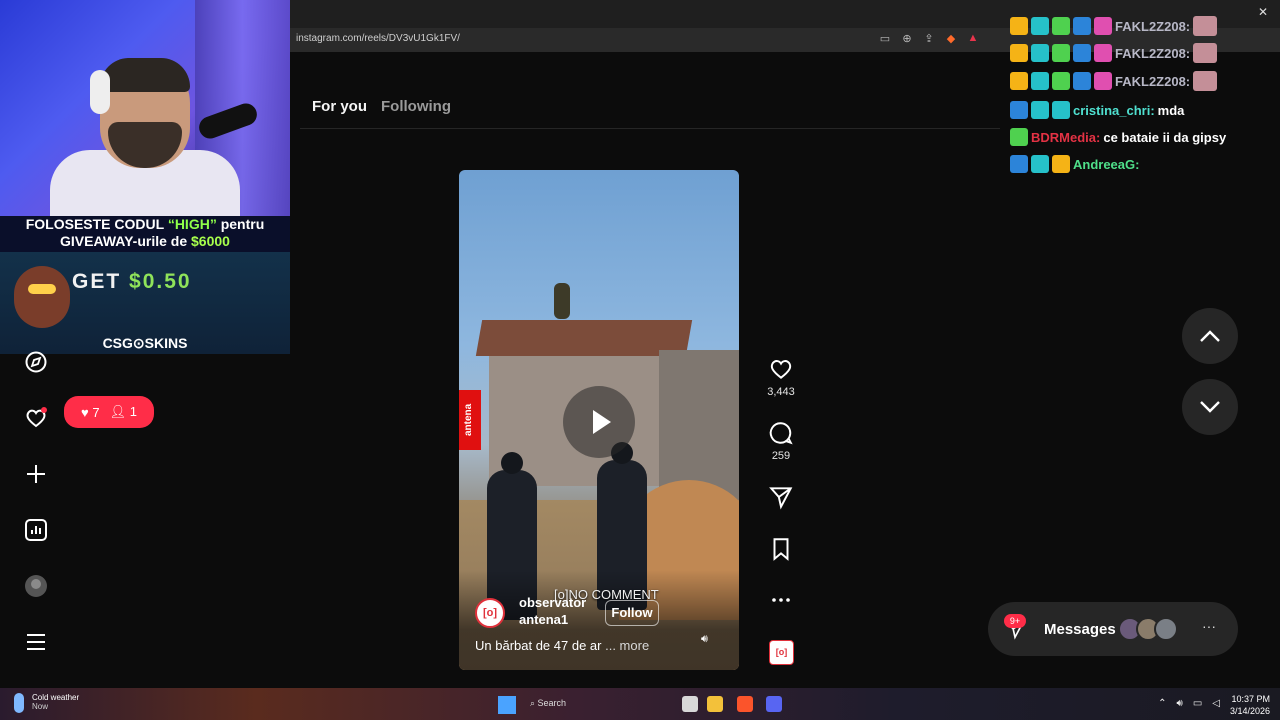  What do you see at coordinates (774, 704) in the screenshot?
I see `discord-icon` at bounding box center [774, 704].